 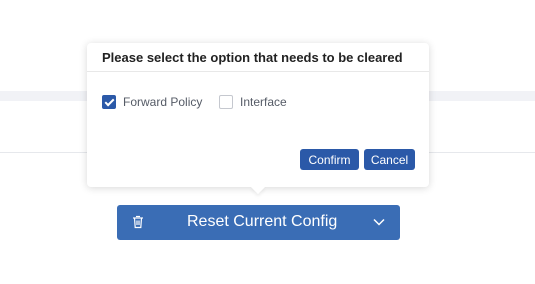 I want to click on check-icon, so click(x=109, y=101).